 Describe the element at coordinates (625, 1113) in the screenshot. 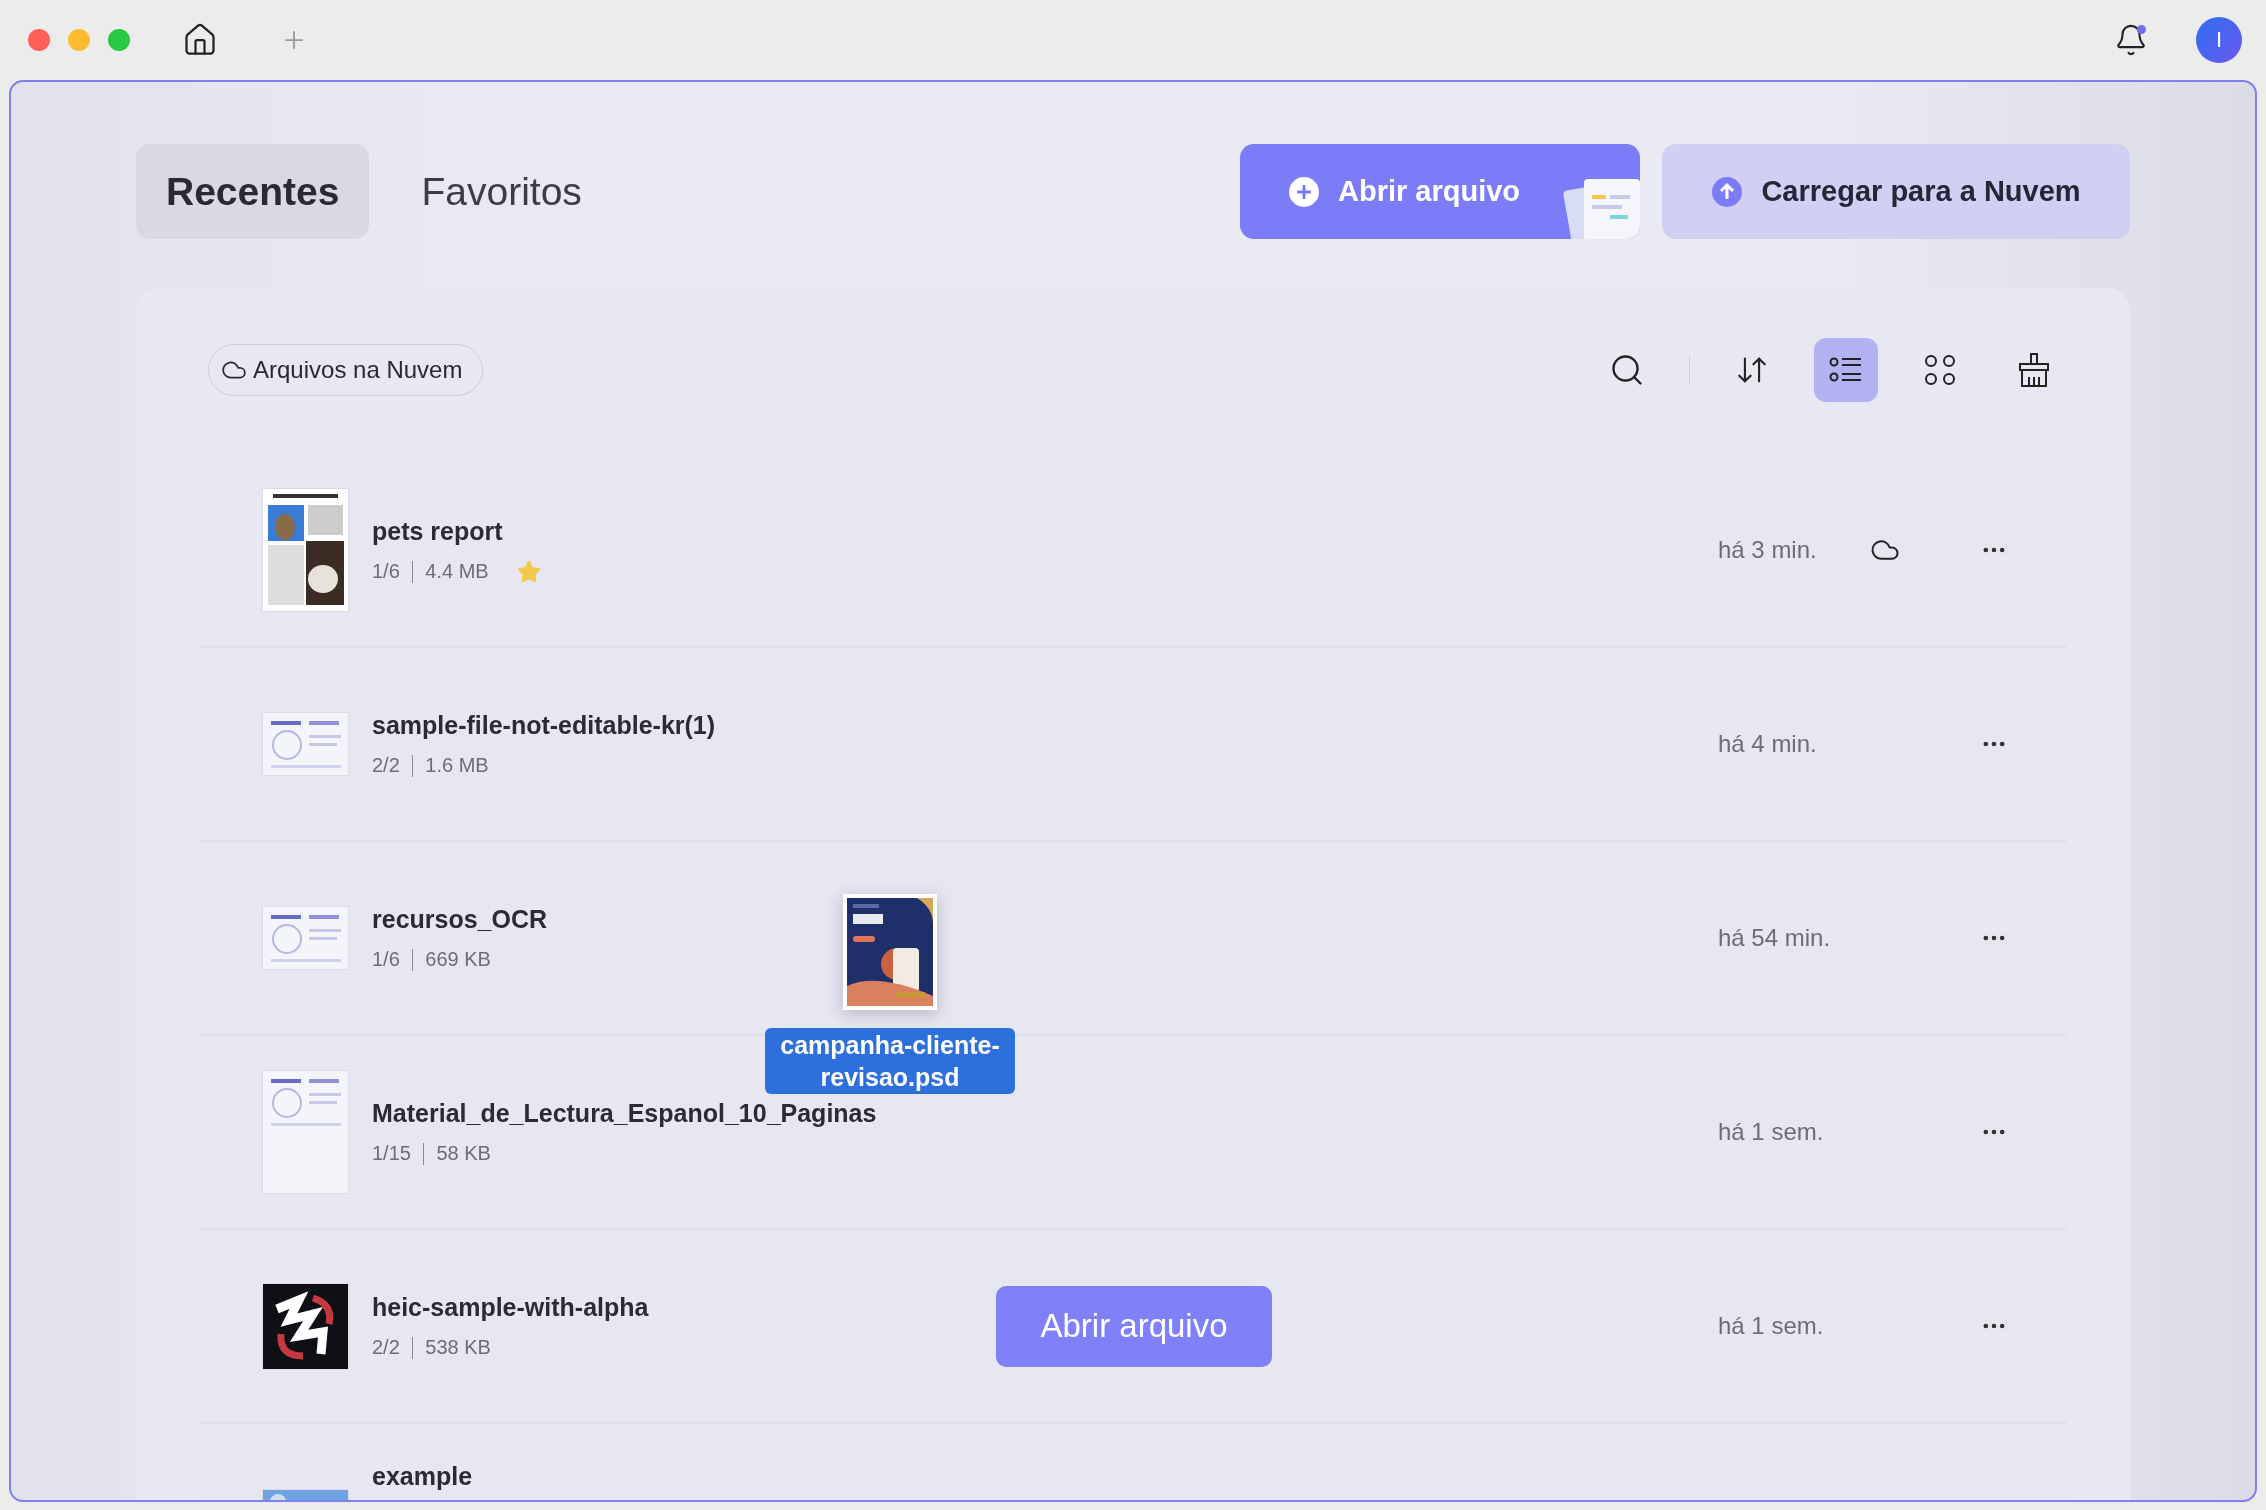

I see `file-name: Material_de_Lectura_Espanol_10_Paginas` at that location.